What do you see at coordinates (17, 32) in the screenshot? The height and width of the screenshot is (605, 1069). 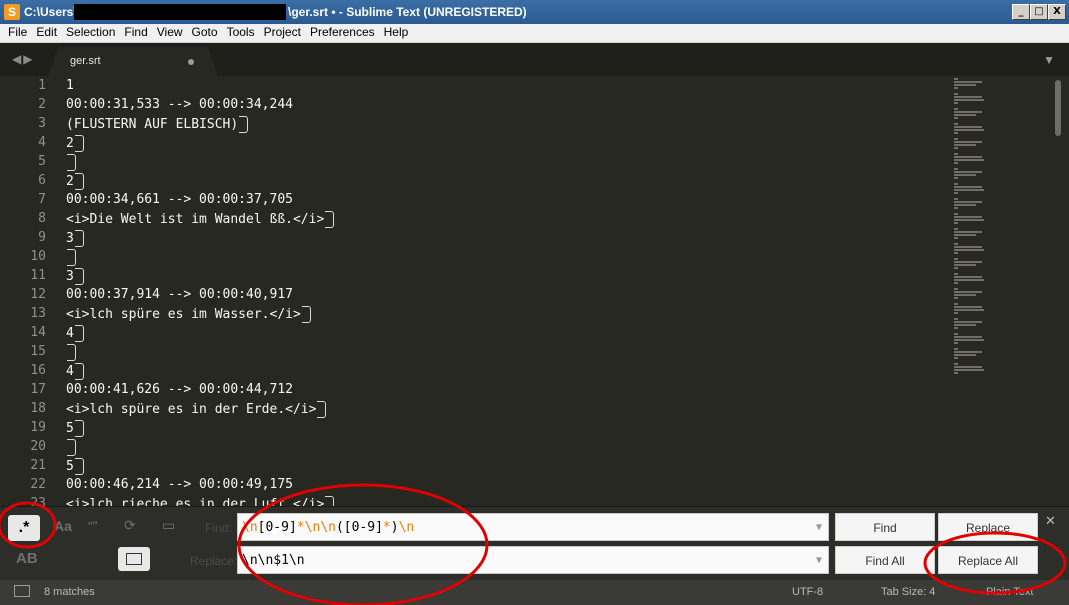 I see `menu-file: File` at bounding box center [17, 32].